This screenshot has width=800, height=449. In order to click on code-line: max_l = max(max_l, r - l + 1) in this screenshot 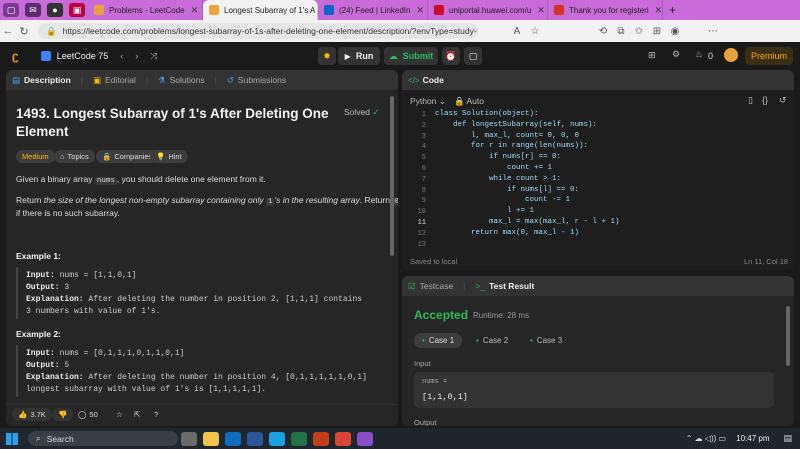, I will do `click(527, 222)`.